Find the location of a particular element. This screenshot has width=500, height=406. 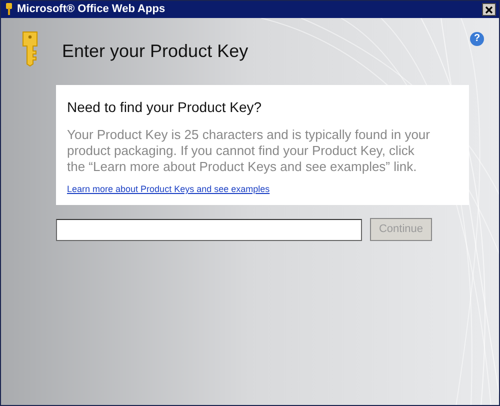

help-button: ? is located at coordinates (477, 39).